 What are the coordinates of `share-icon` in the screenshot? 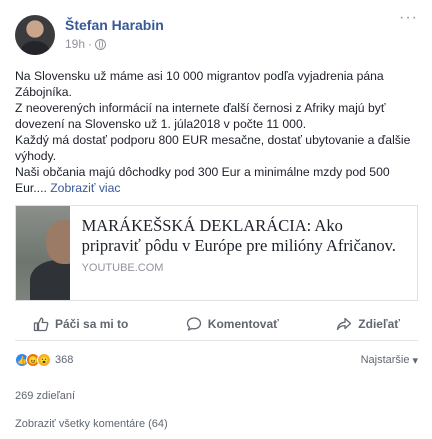 It's located at (344, 323).